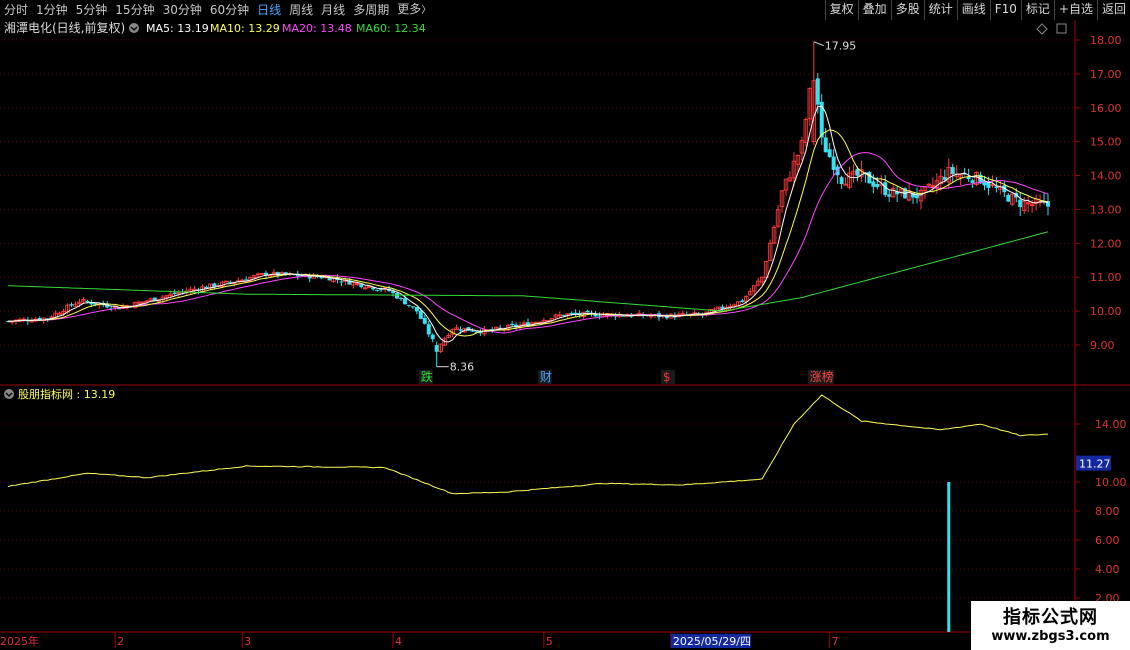 This screenshot has width=1130, height=650. I want to click on period-tab-8: 月线, so click(333, 10).